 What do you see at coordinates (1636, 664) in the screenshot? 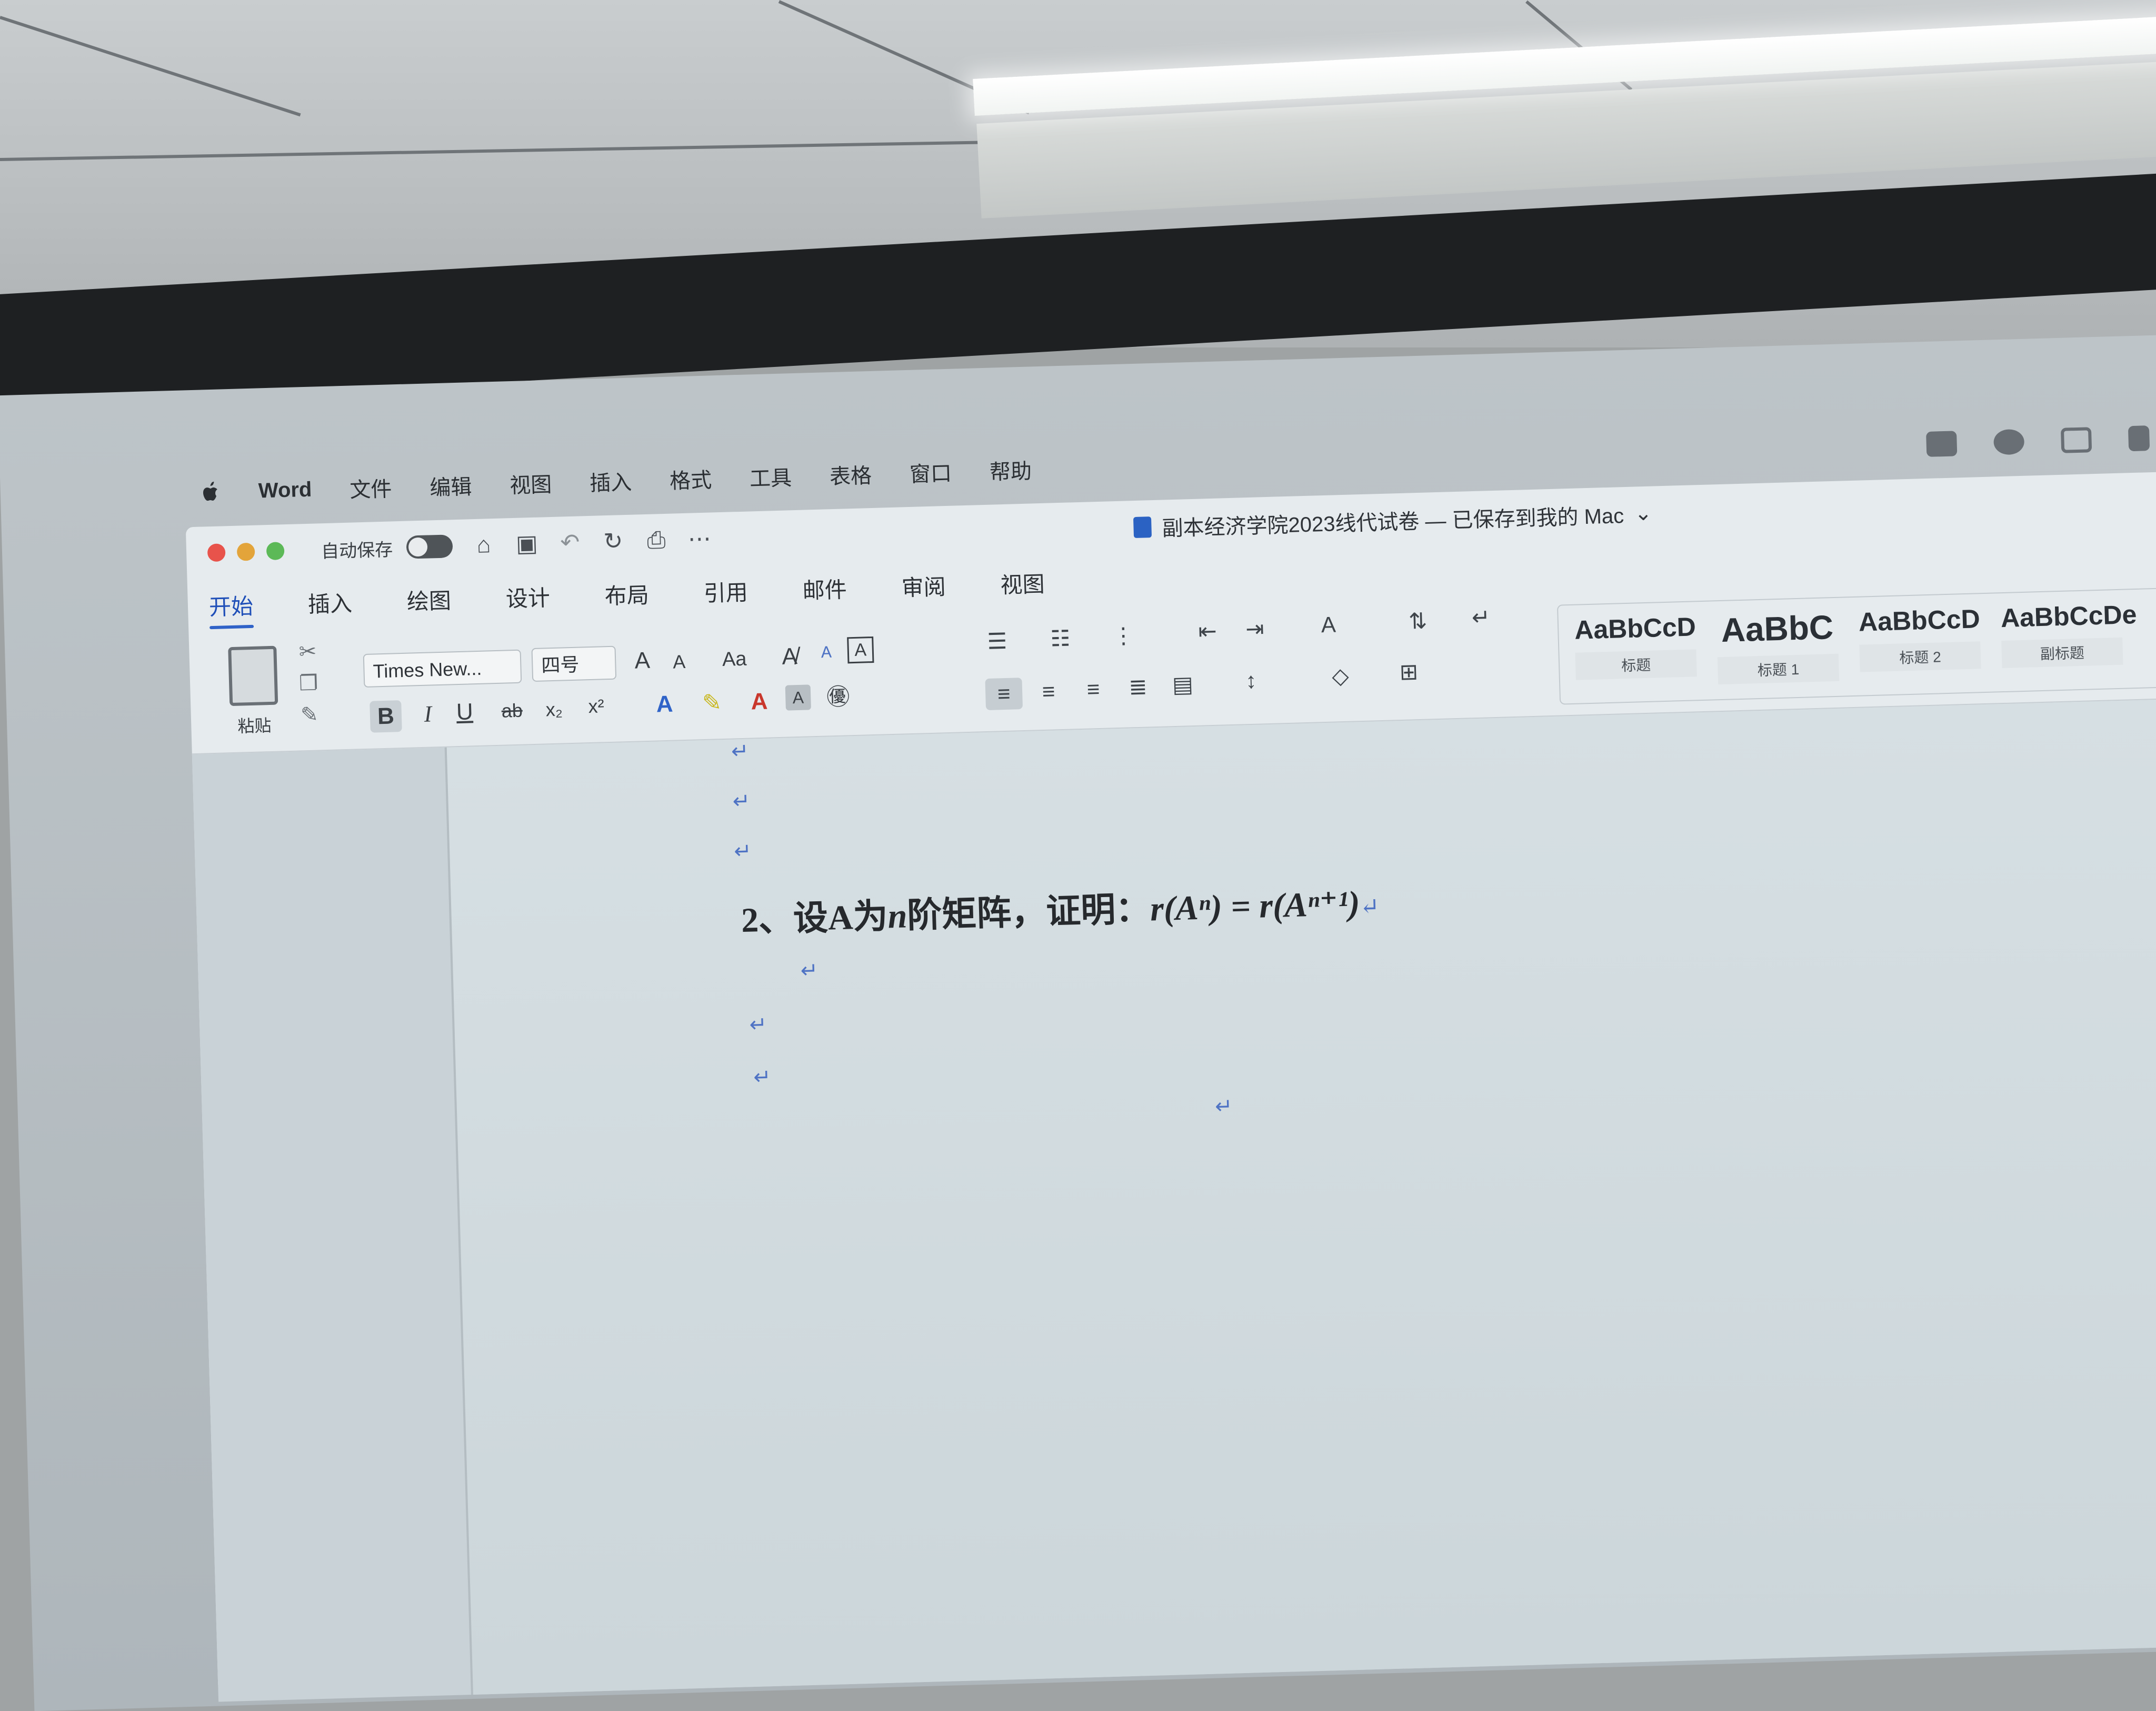
I see `style-name: 标题` at bounding box center [1636, 664].